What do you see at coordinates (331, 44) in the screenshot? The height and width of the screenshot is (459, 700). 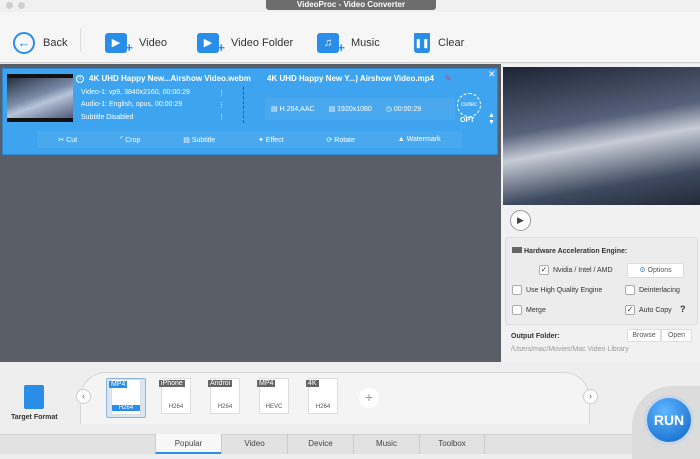 I see `music-add-icon: ♫ +` at bounding box center [331, 44].